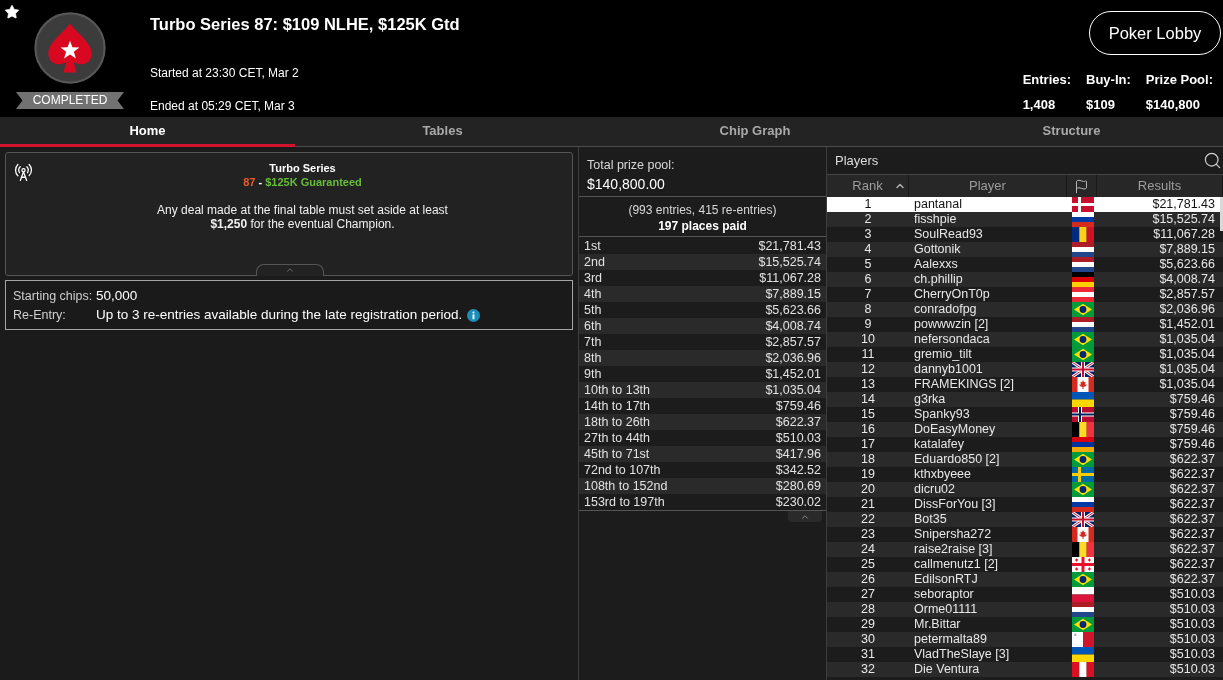  Describe the element at coordinates (1025, 609) in the screenshot. I see `player-row: 28 Orme01111 $510.03` at that location.